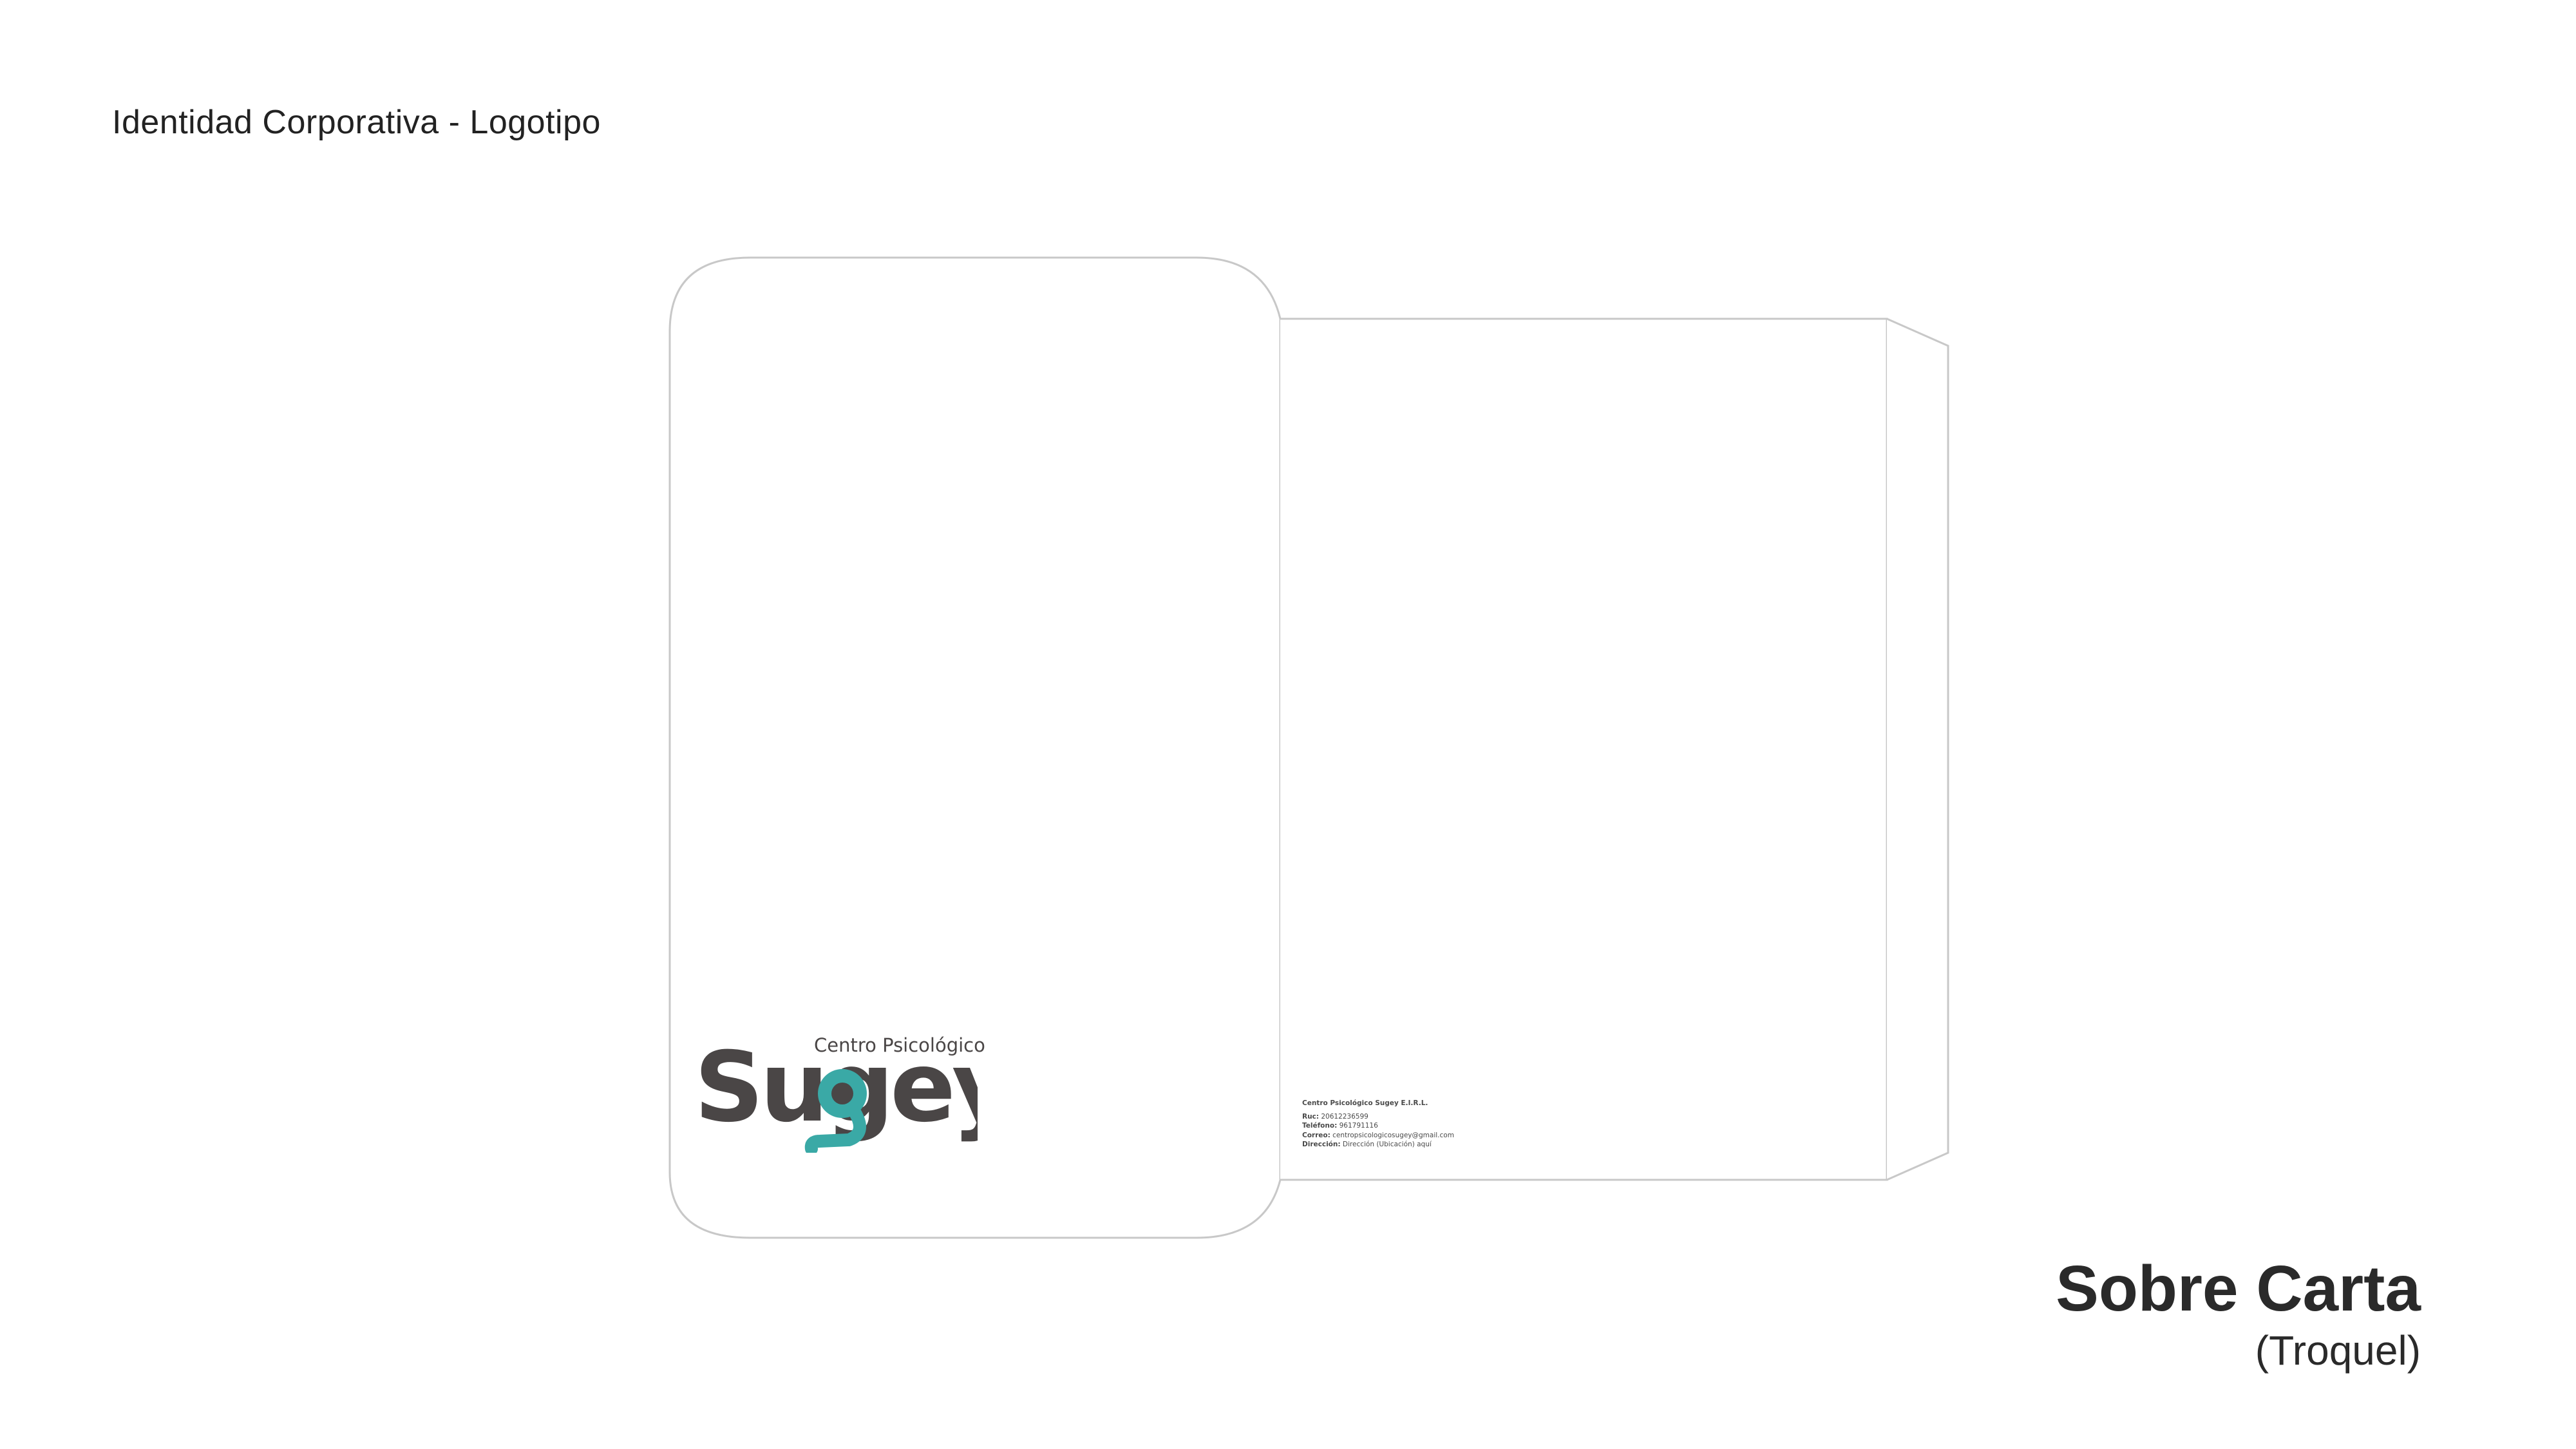 Image resolution: width=2576 pixels, height=1449 pixels. What do you see at coordinates (1584, 749) in the screenshot?
I see `envelope-back-panel` at bounding box center [1584, 749].